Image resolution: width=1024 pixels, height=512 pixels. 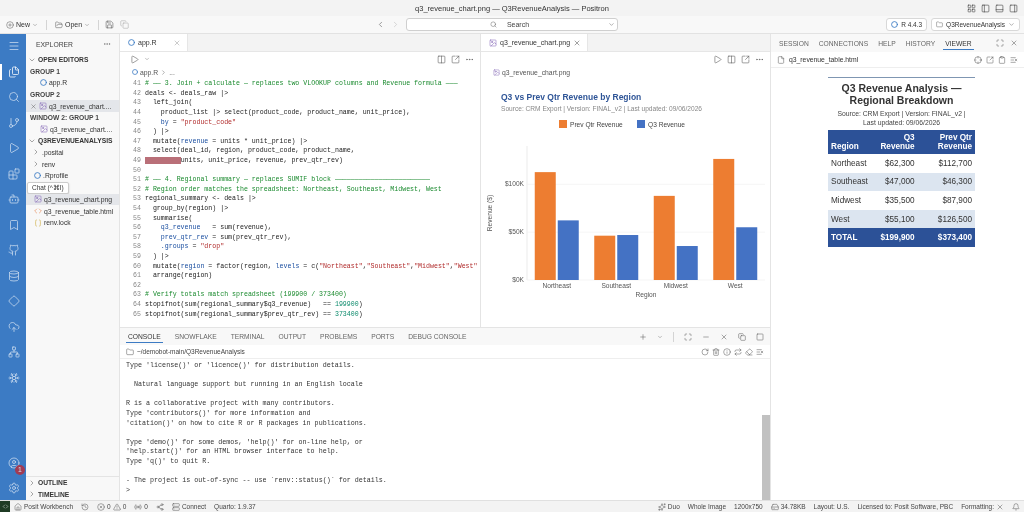 What do you see at coordinates (849, 163) in the screenshot?
I see `table-cell: Northeast` at bounding box center [849, 163].